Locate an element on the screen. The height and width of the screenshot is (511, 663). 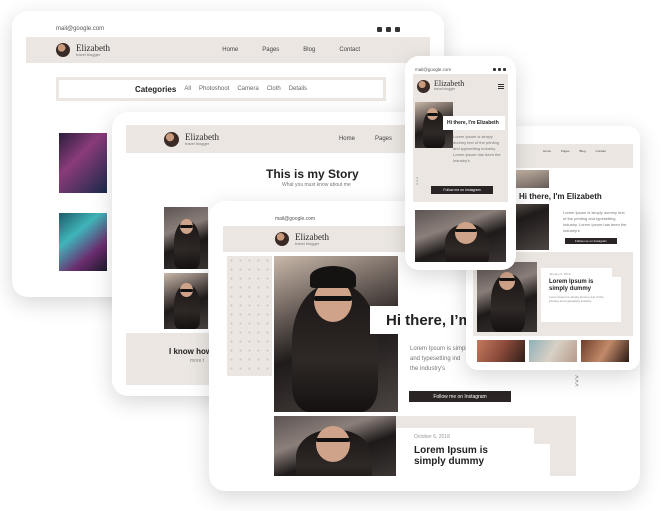
category-cloth: Cloth is located at coordinates (274, 89).